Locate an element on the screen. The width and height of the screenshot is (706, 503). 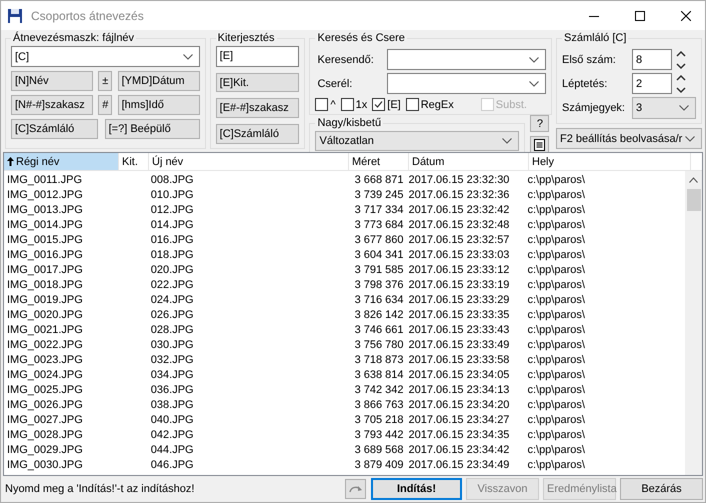
table-cell: IMG_0018.JPG is located at coordinates (45, 284).